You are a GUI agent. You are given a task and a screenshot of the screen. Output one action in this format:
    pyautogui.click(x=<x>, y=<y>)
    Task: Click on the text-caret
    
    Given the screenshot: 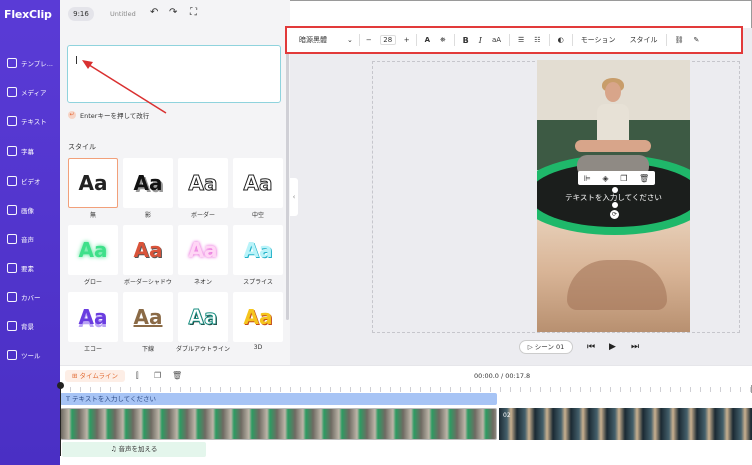 What is the action you would take?
    pyautogui.click(x=76, y=60)
    